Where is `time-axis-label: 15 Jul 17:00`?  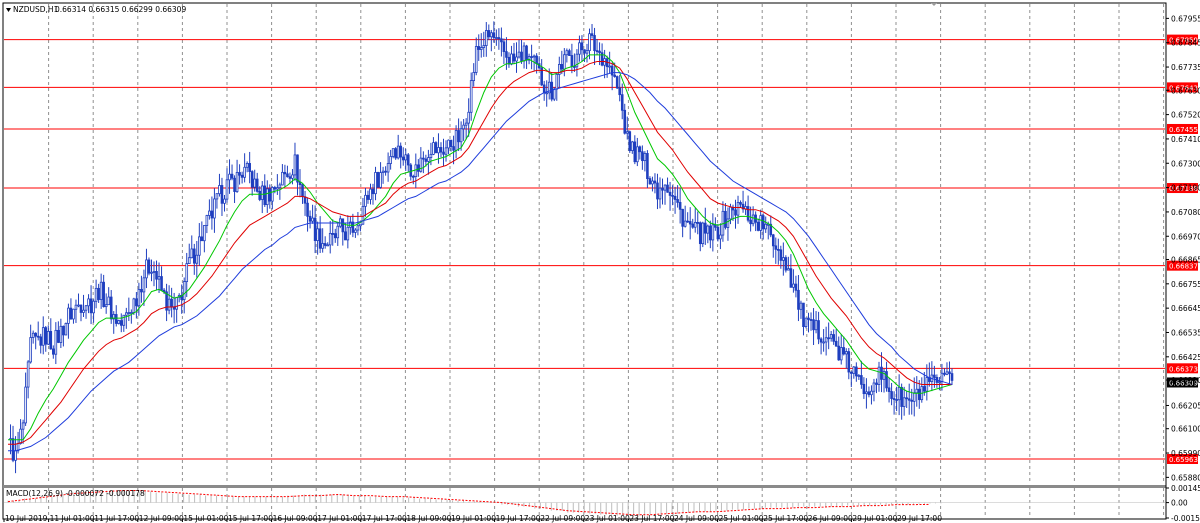
time-axis-label: 15 Jul 17:00 is located at coordinates (250, 518).